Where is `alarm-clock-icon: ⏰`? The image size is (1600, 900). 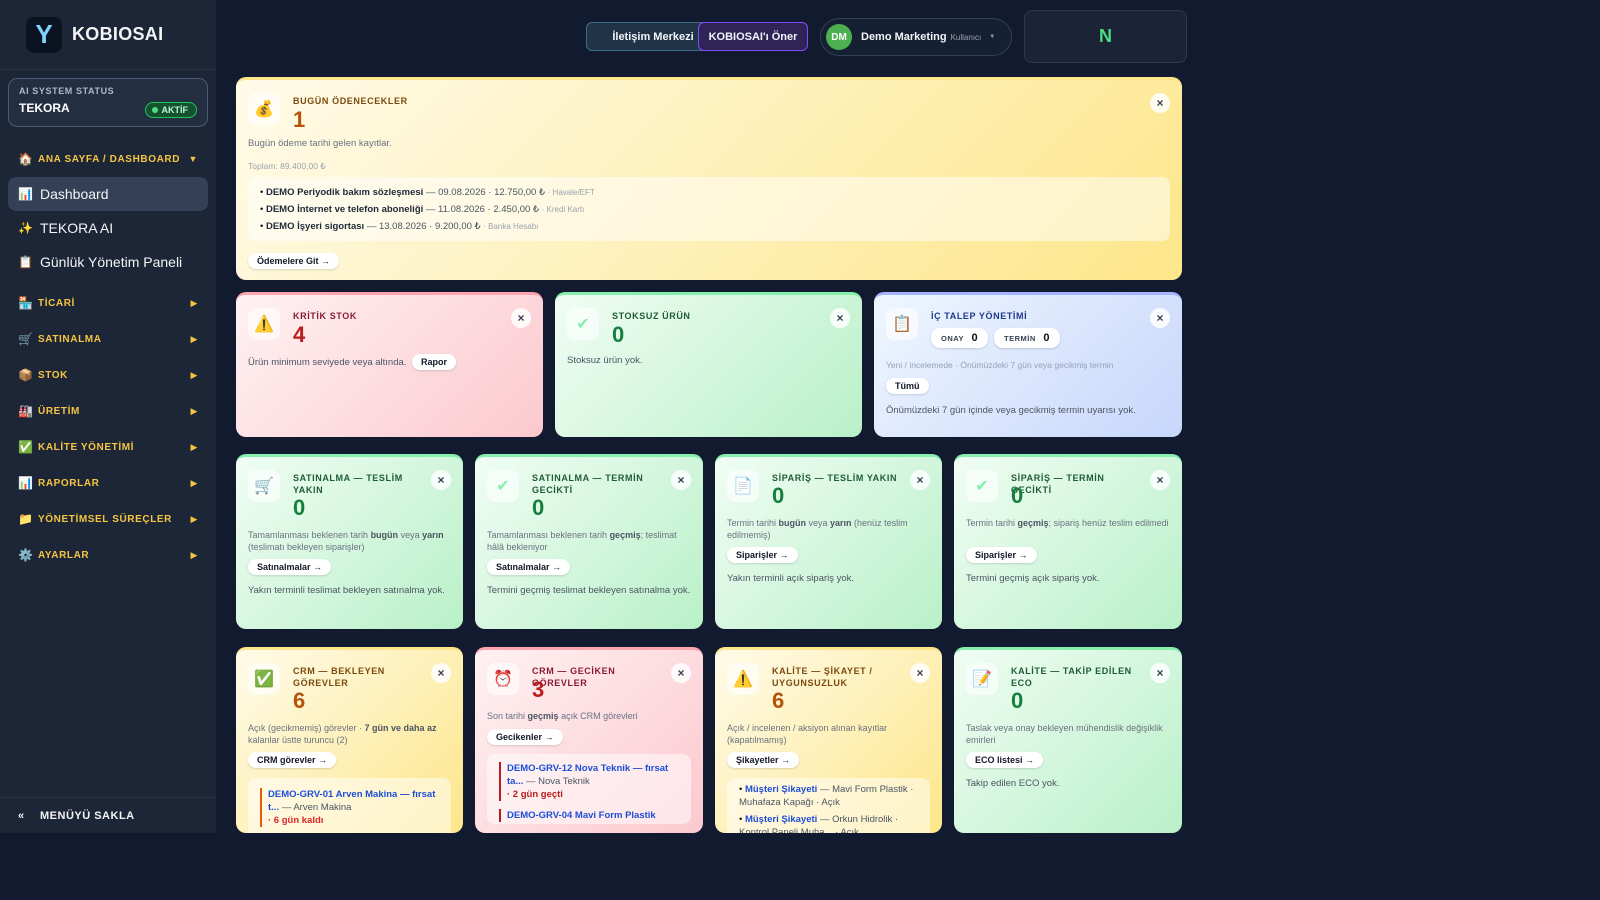 alarm-clock-icon: ⏰ is located at coordinates (503, 679).